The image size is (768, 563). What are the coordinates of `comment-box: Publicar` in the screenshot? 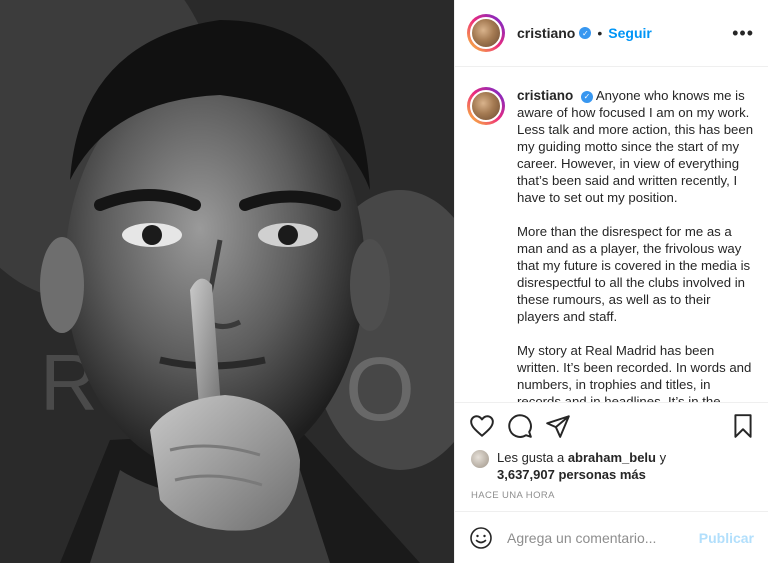 It's located at (611, 537).